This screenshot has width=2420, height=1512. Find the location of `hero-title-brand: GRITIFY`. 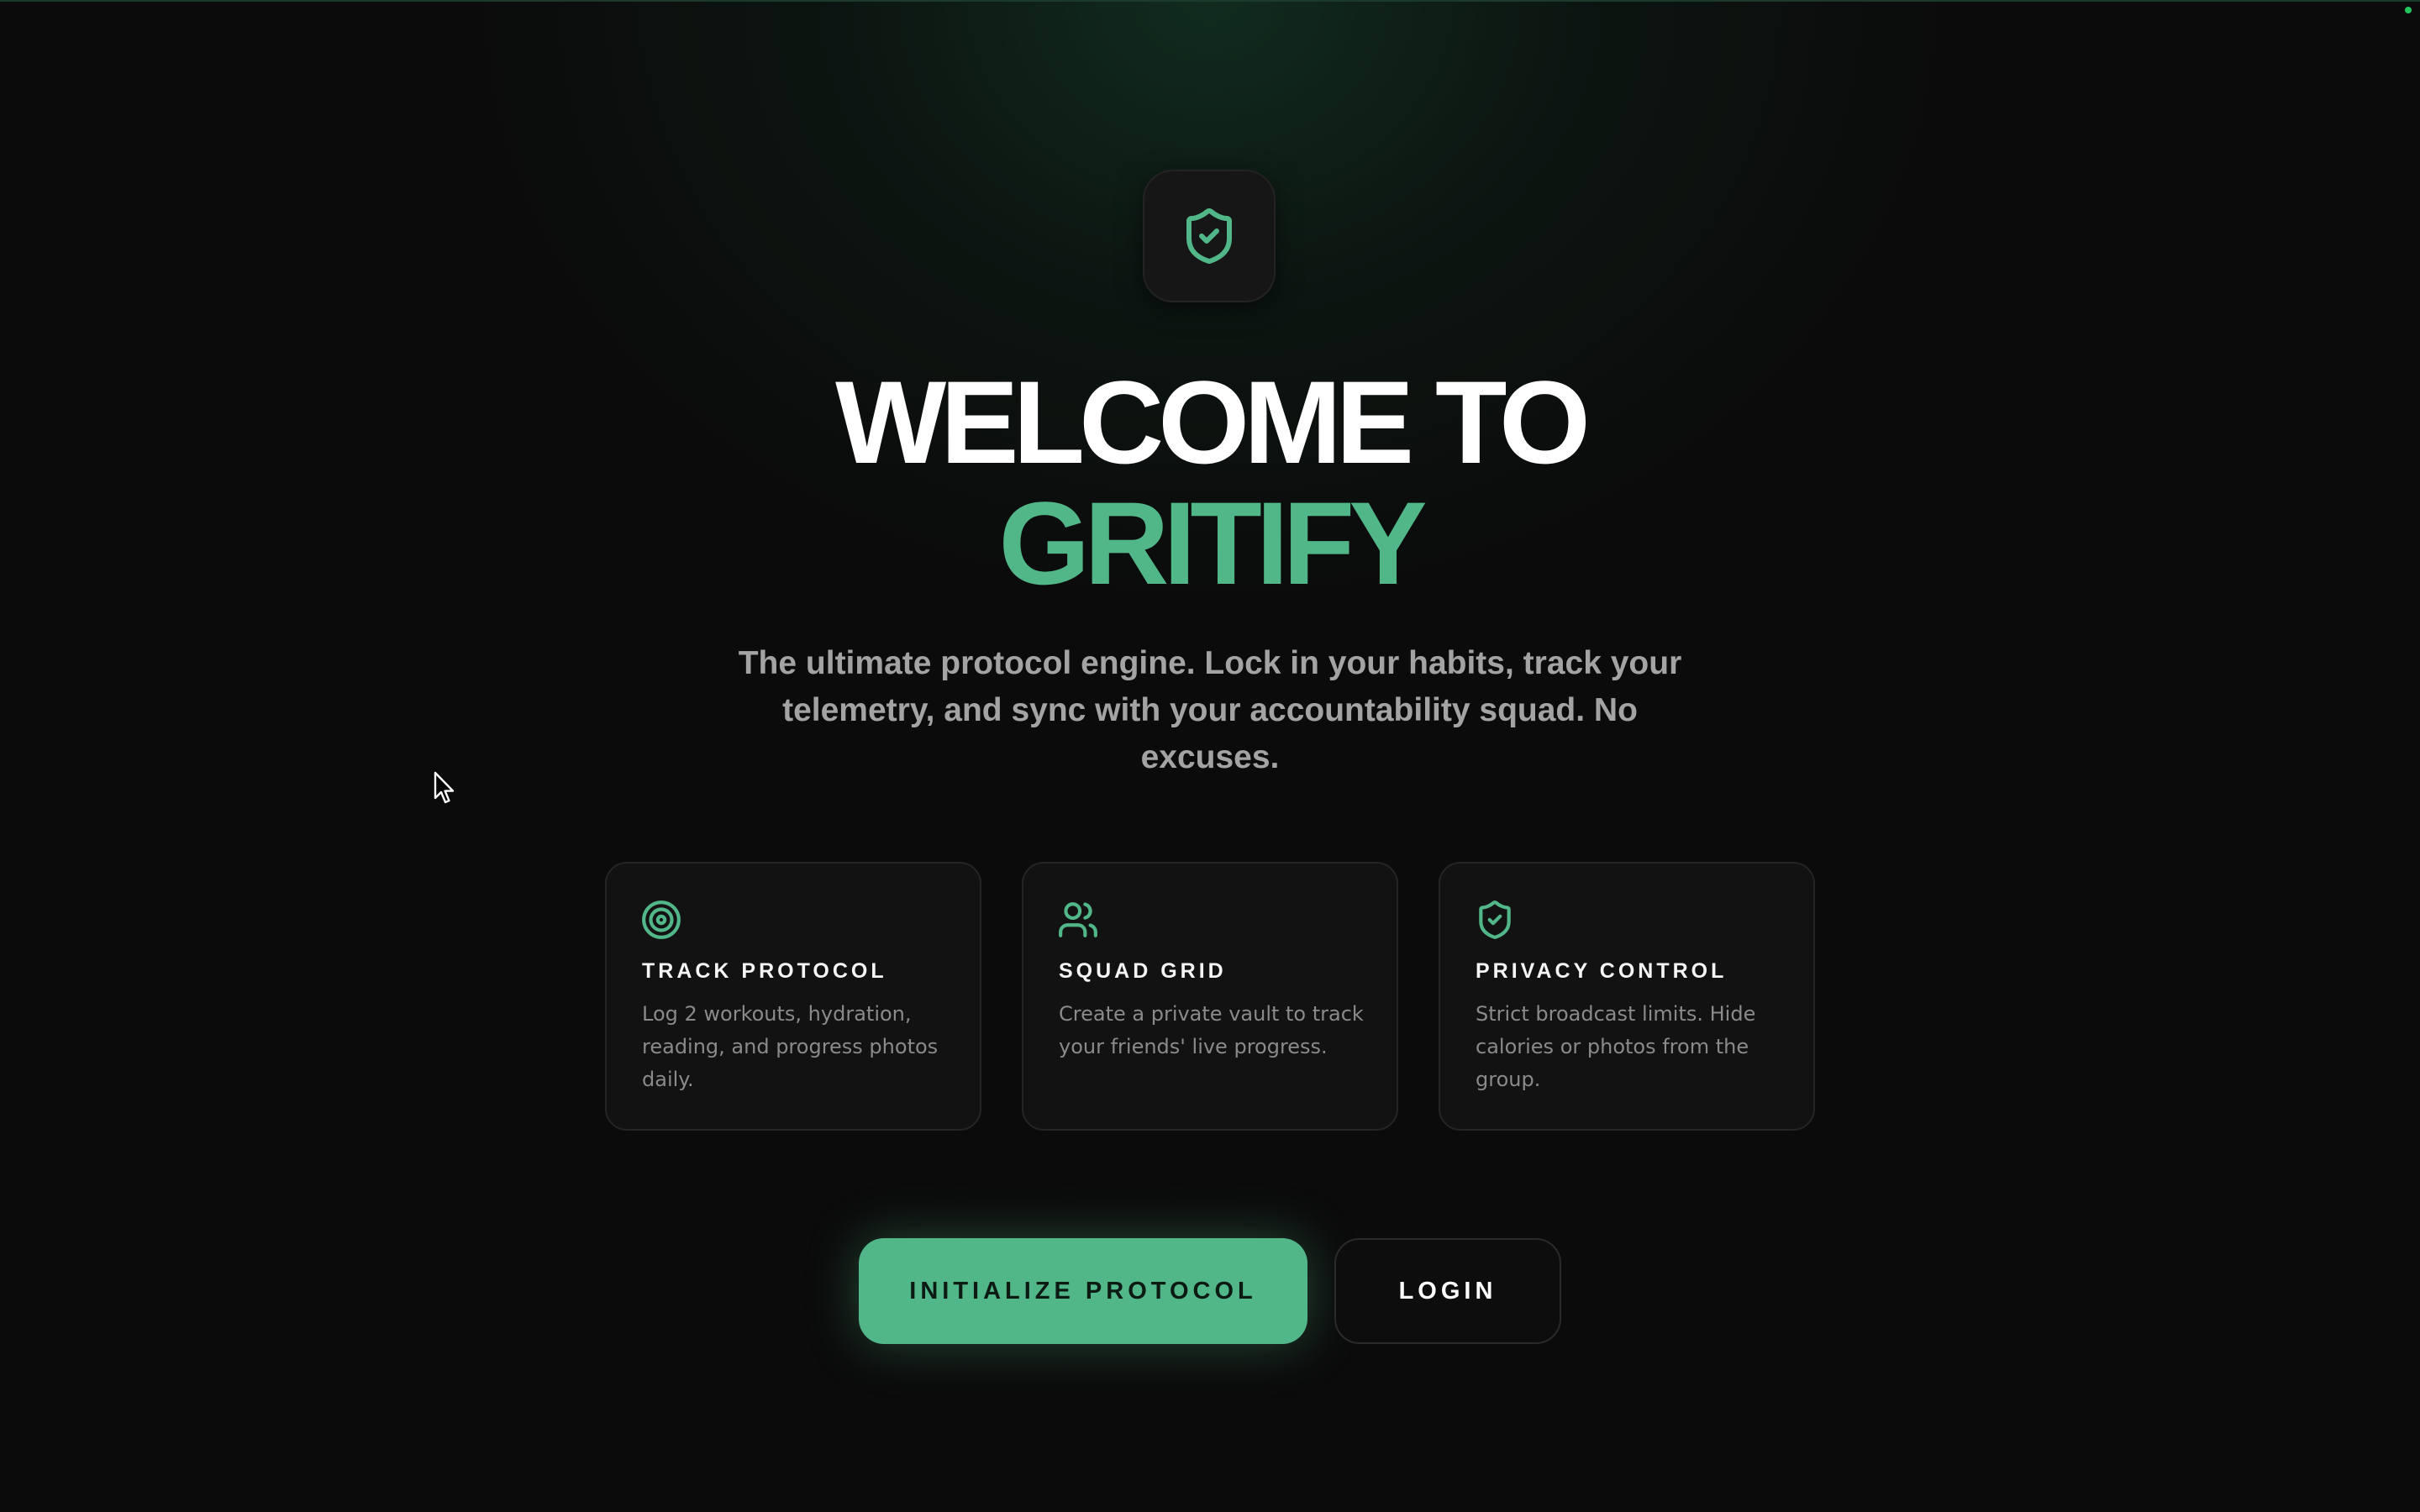

hero-title-brand: GRITIFY is located at coordinates (1212, 543).